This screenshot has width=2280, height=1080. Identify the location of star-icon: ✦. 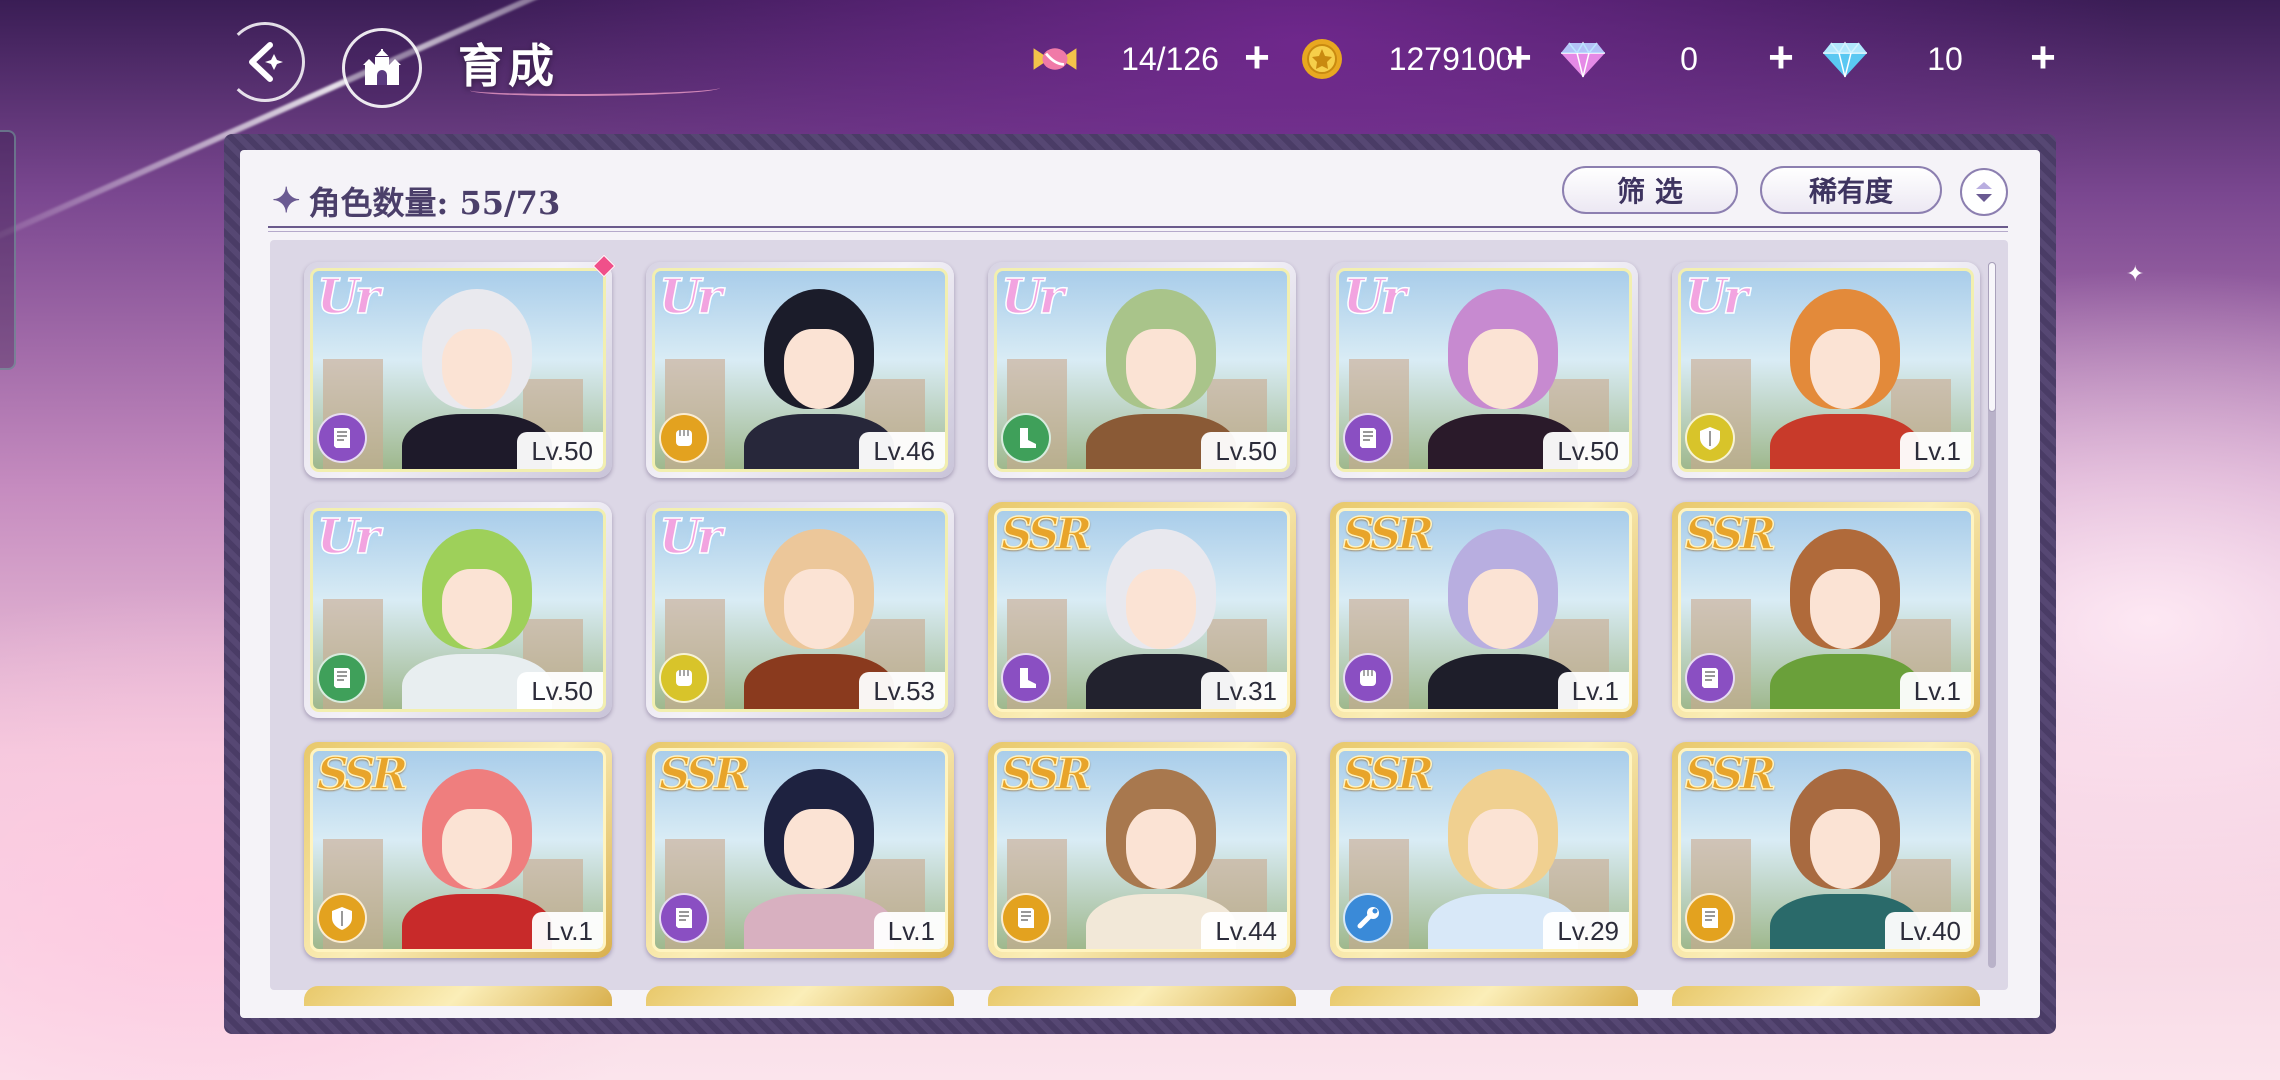
(286, 201).